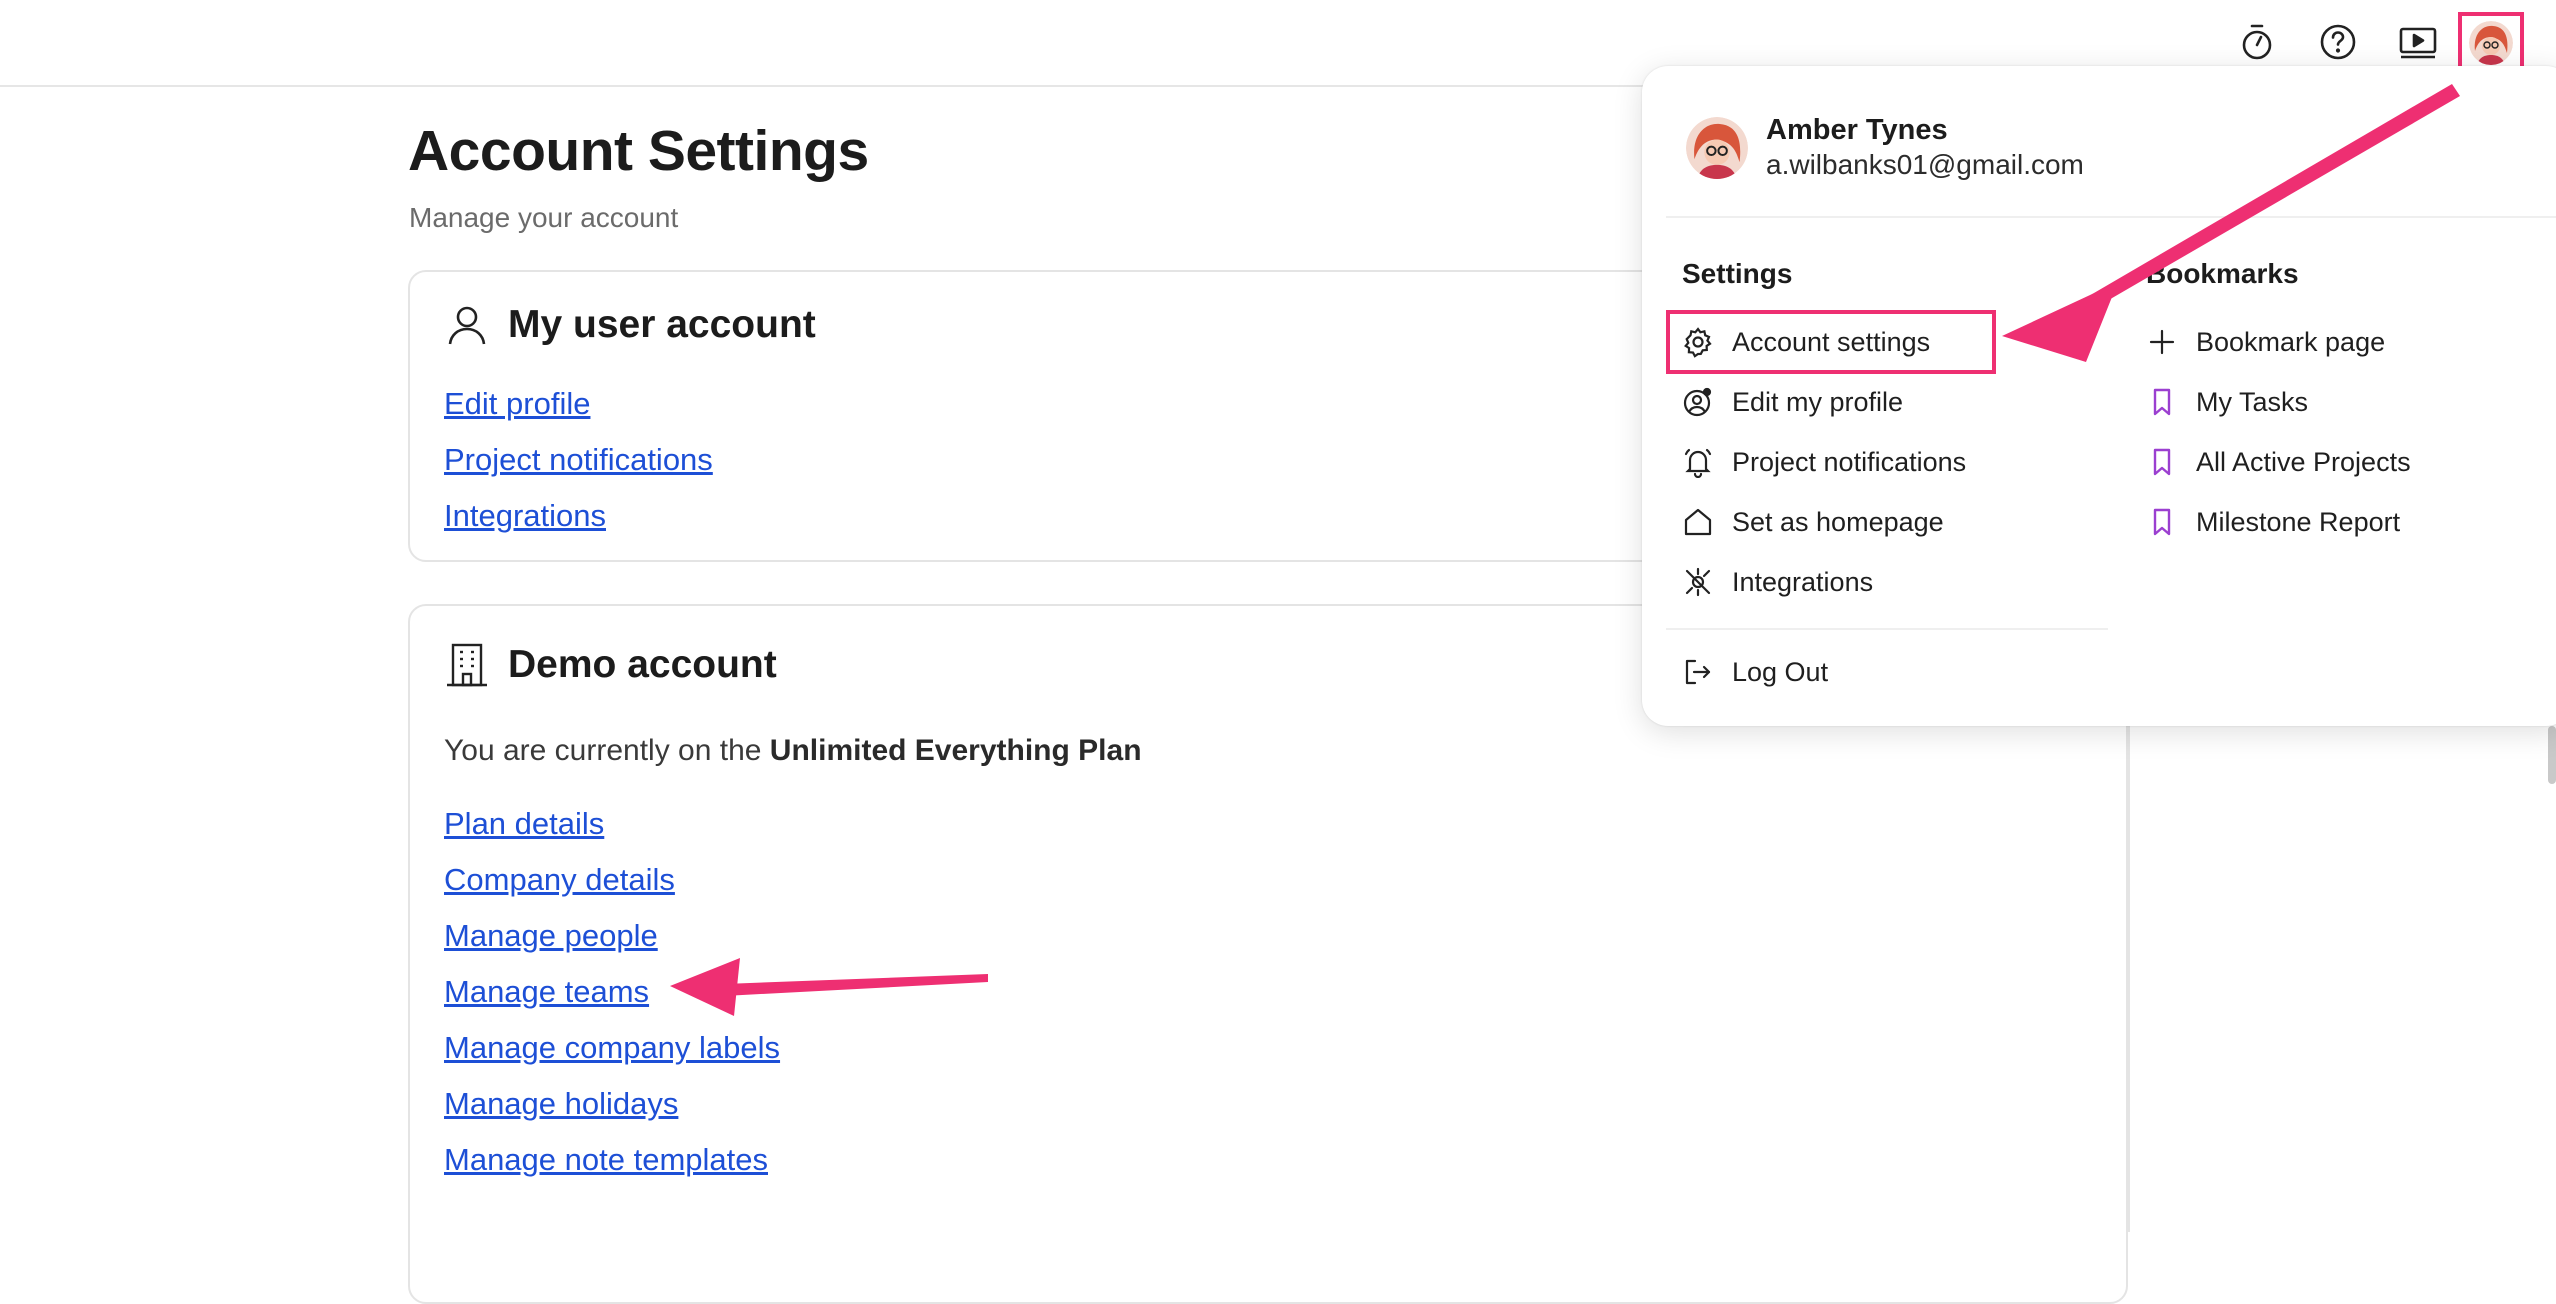 This screenshot has height=1304, width=2556. Describe the element at coordinates (1698, 582) in the screenshot. I see `plug-icon` at that location.